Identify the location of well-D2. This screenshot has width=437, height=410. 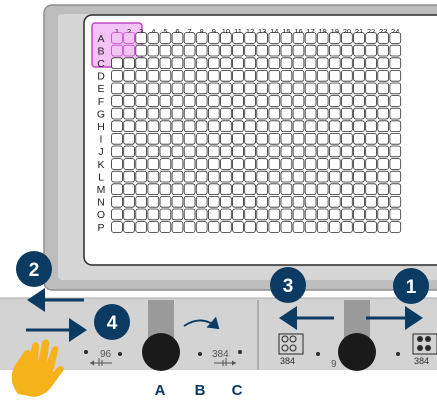
(129, 76).